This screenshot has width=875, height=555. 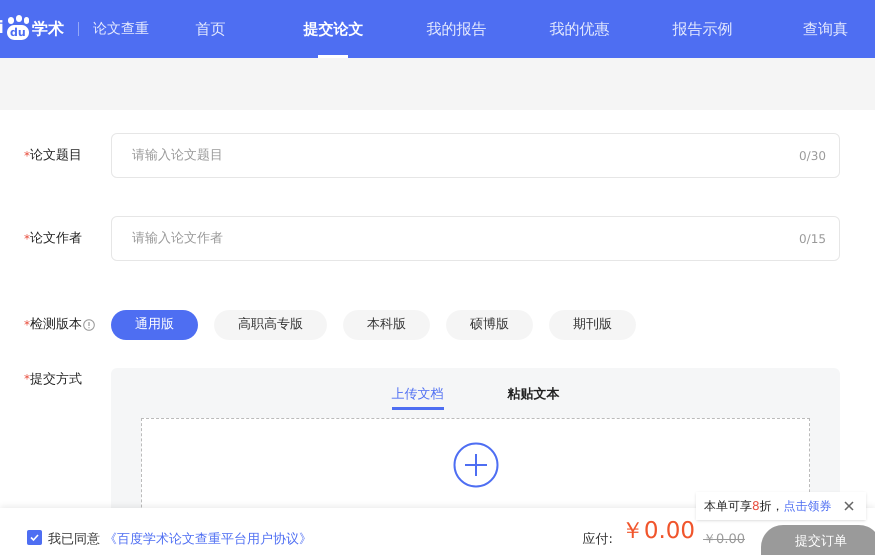 What do you see at coordinates (808, 506) in the screenshot?
I see `coupon-link: 点击领券` at bounding box center [808, 506].